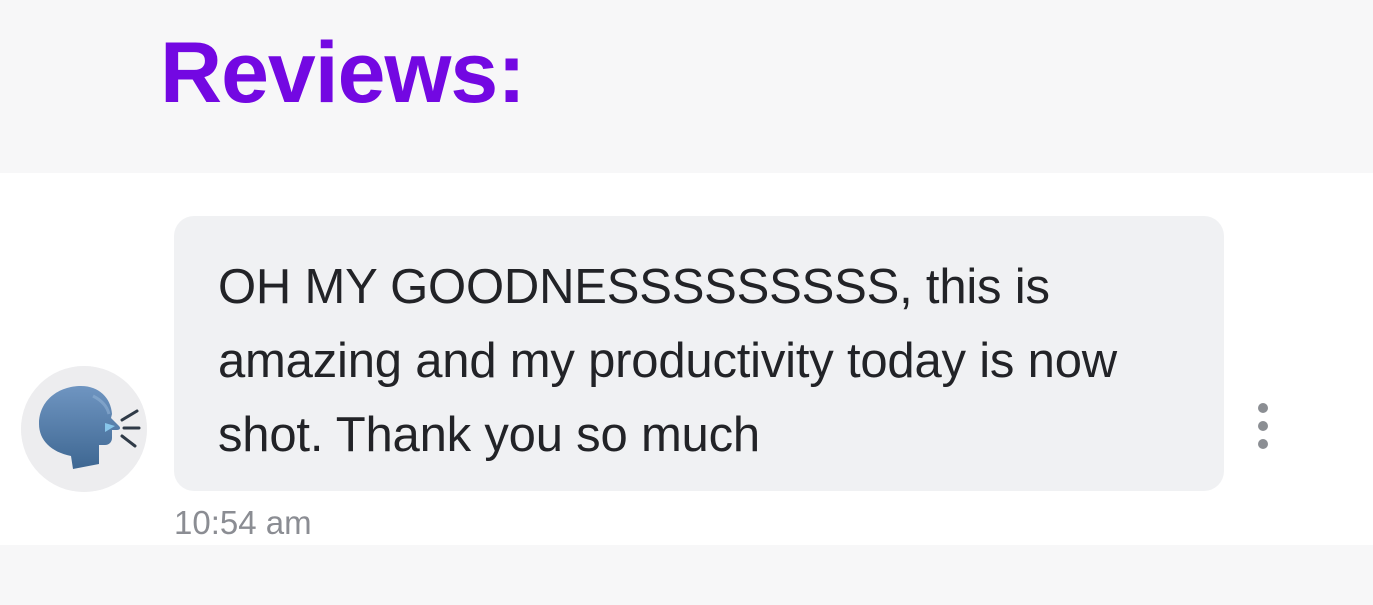  I want to click on more-vertical-icon, so click(1263, 426).